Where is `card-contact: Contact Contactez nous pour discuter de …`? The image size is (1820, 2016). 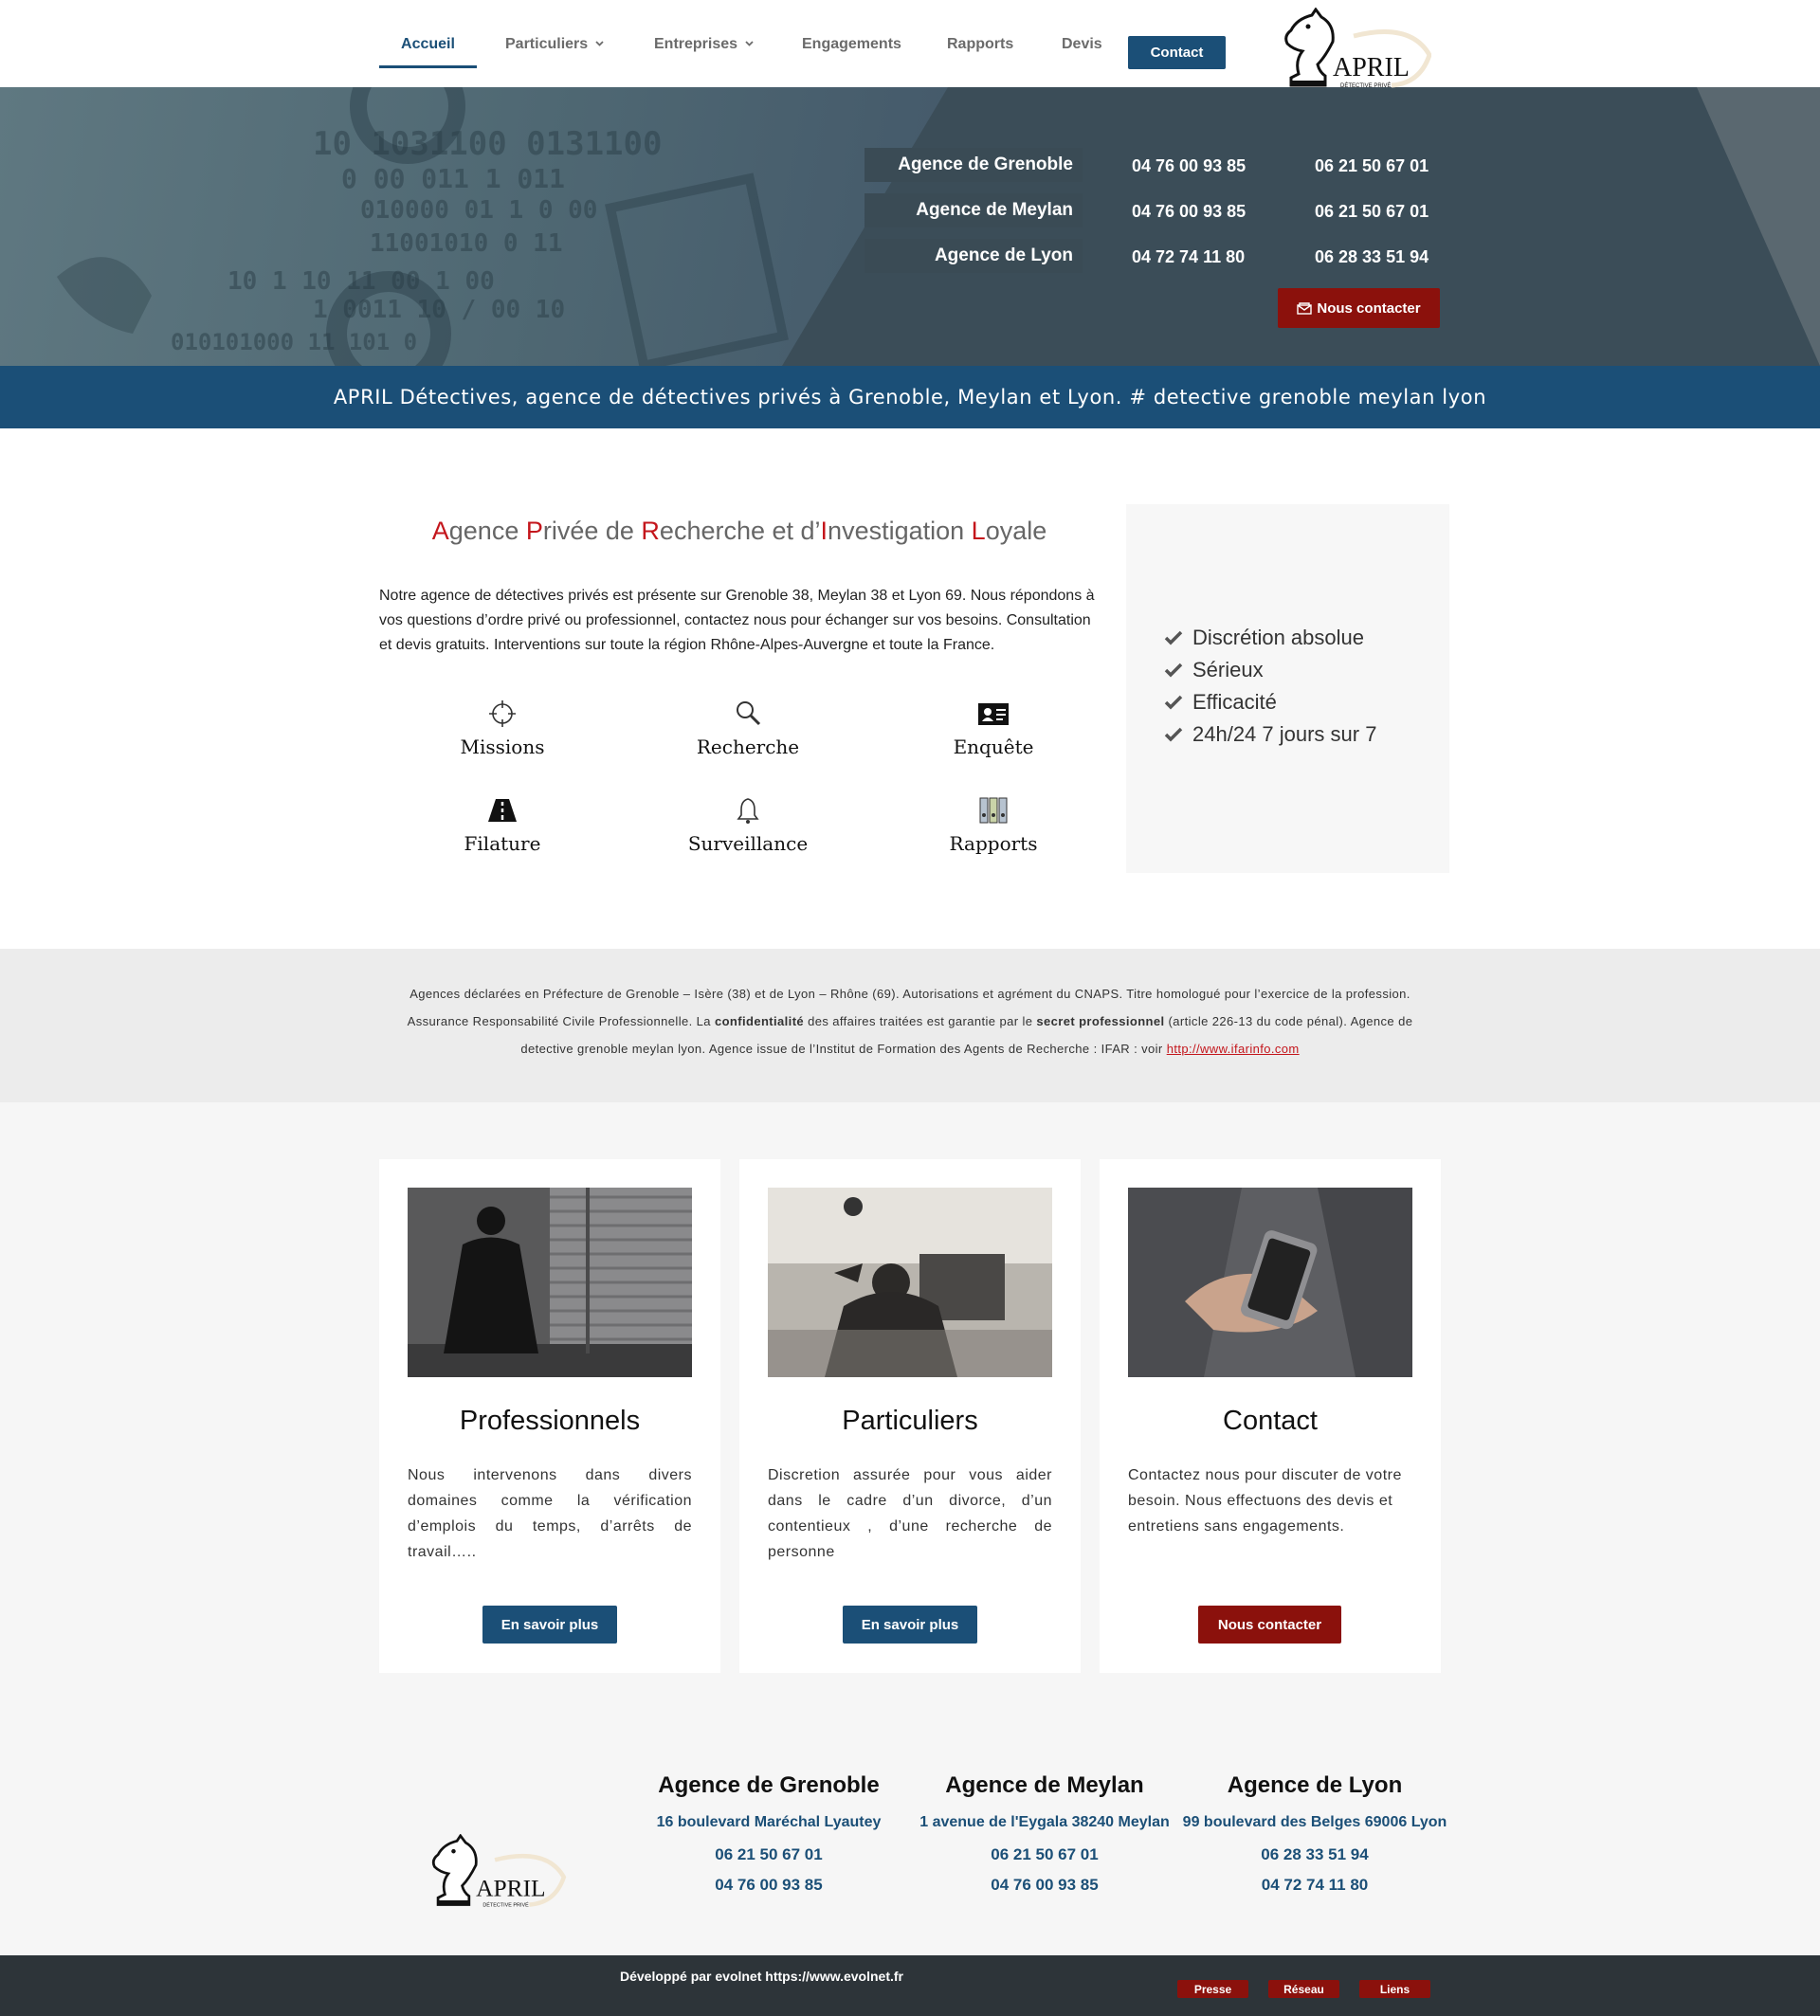
card-contact: Contact Contactez nous pour discuter de … is located at coordinates (1270, 1416).